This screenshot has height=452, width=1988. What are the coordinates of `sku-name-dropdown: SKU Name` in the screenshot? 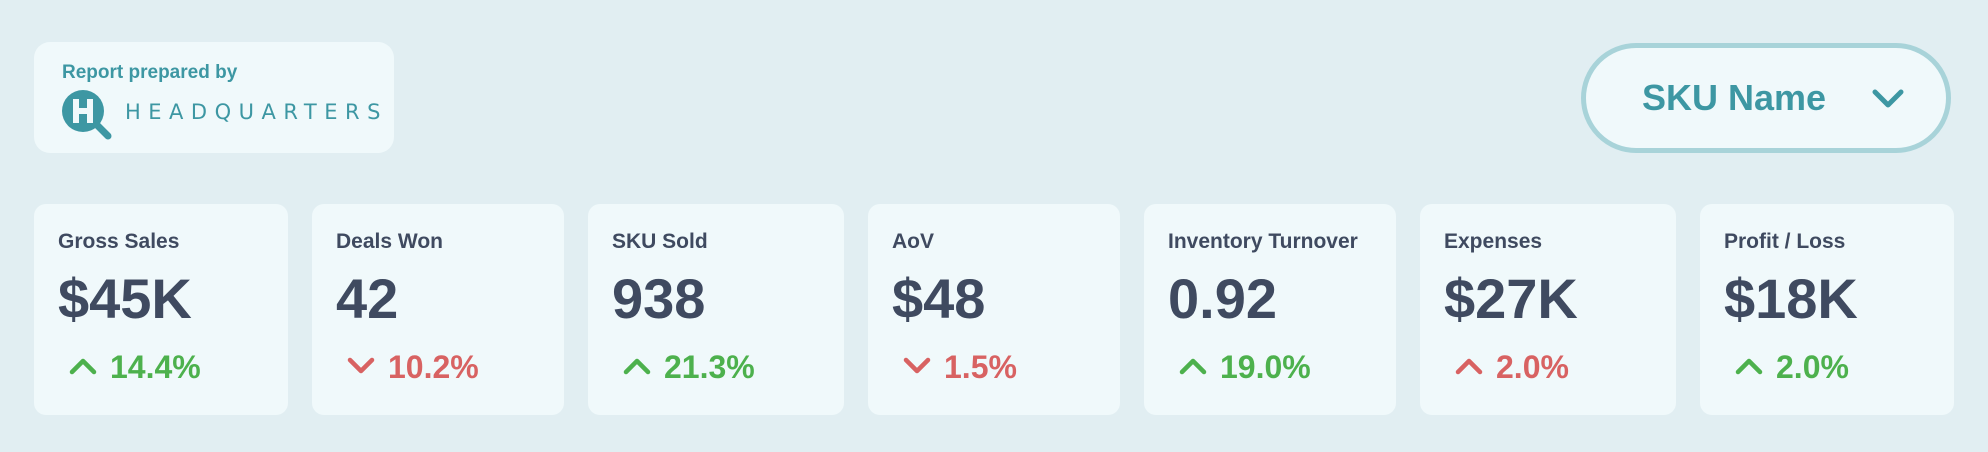 It's located at (1766, 98).